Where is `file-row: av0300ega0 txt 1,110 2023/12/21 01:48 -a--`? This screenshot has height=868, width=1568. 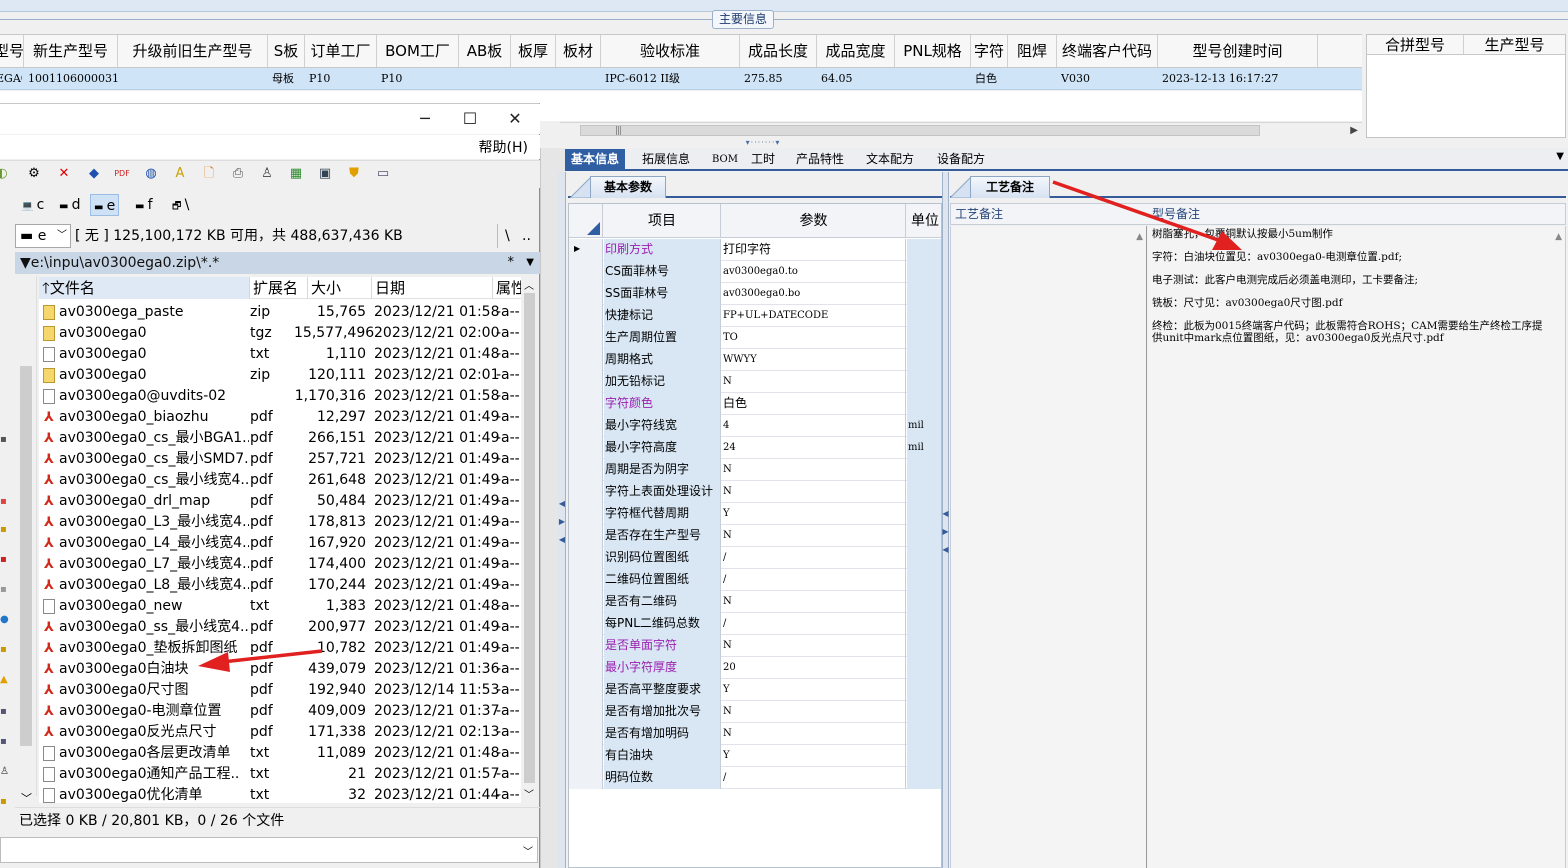
file-row: av0300ega0 txt 1,110 2023/12/21 01:48 -a-- is located at coordinates (280, 354).